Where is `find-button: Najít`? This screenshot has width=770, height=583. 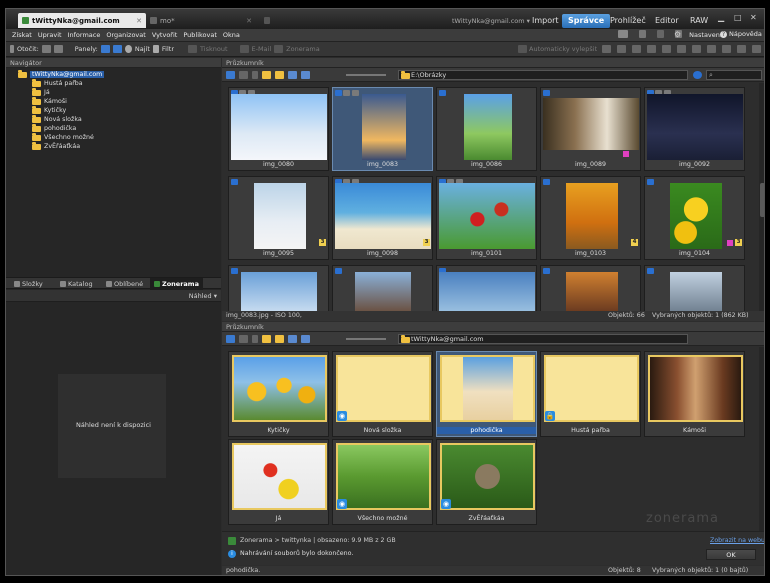 find-button: Najít is located at coordinates (142, 49).